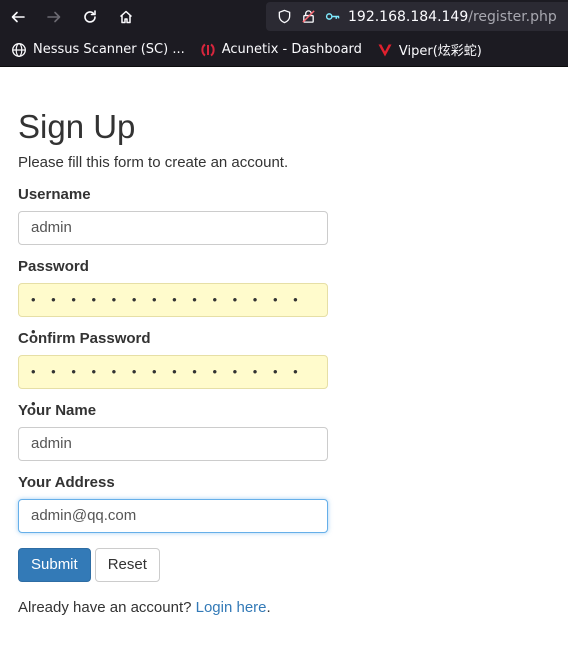  I want to click on address-label: Your Address, so click(66, 482).